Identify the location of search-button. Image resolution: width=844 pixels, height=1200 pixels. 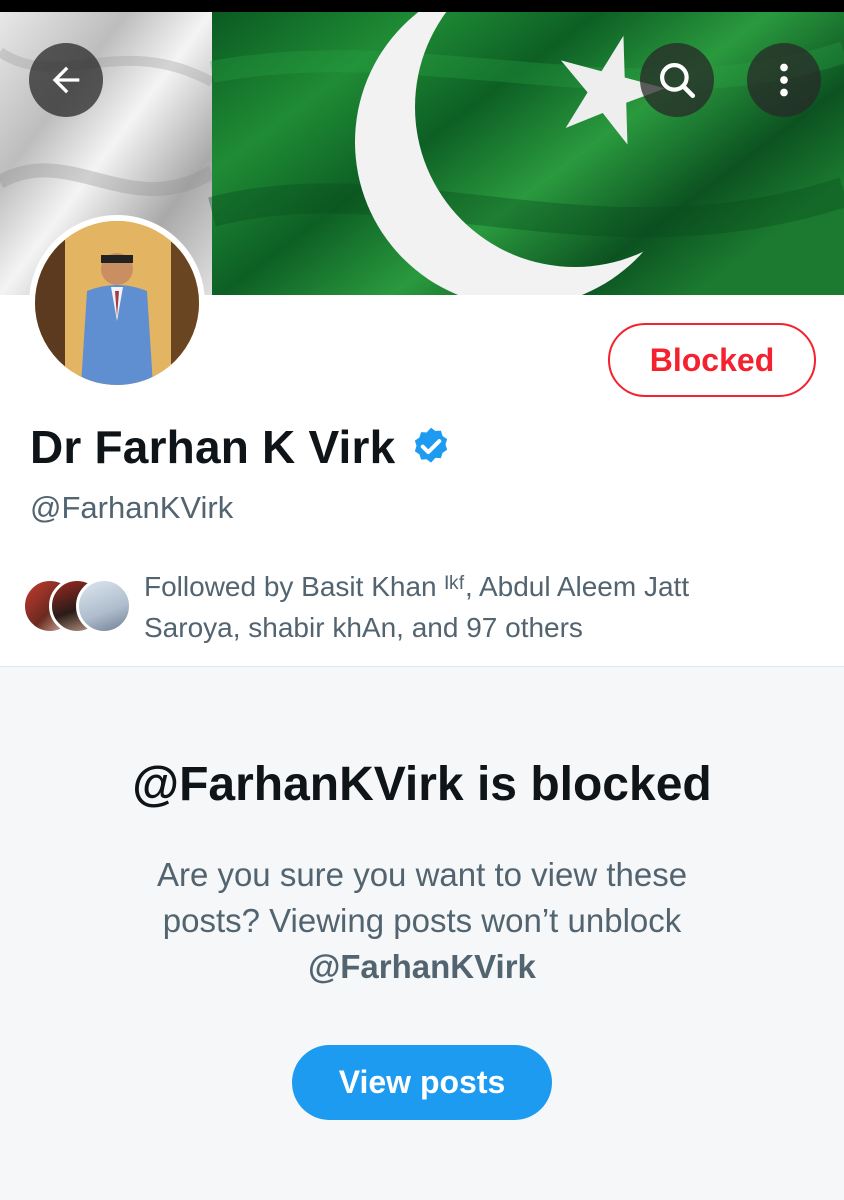
(677, 80).